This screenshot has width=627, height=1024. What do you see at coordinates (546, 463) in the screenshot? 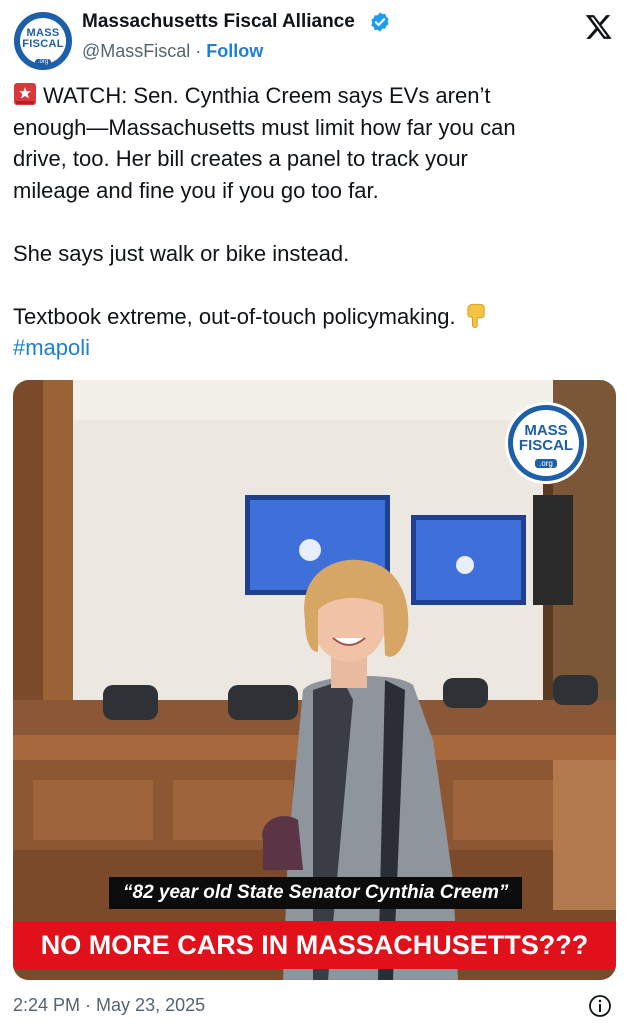
I see `watermark-text-org: .org` at bounding box center [546, 463].